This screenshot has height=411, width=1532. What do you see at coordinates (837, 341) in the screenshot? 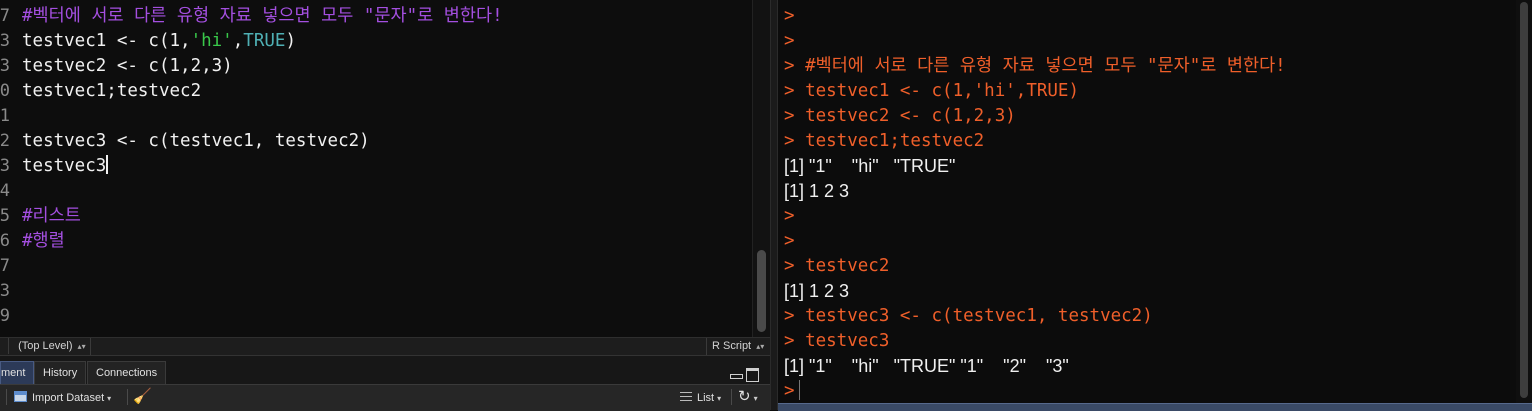
I see `console-text: > testvec3` at bounding box center [837, 341].